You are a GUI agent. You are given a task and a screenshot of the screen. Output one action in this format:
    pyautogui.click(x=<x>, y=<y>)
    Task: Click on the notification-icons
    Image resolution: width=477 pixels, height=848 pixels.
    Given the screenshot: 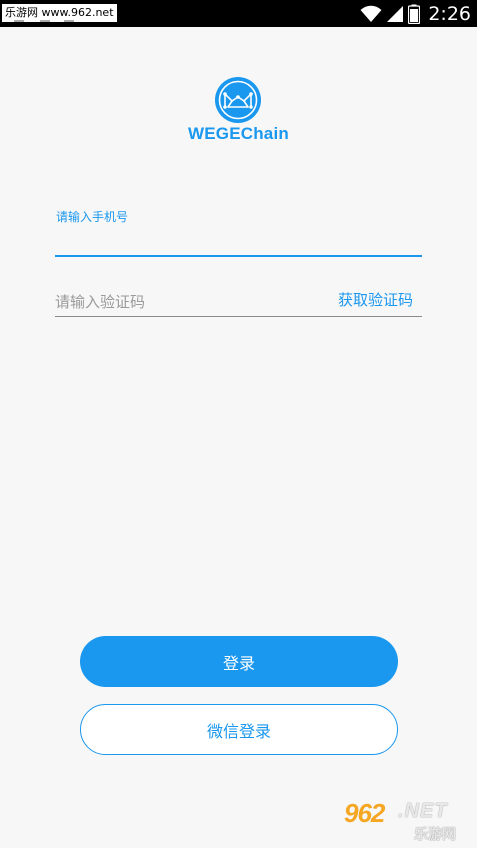 What is the action you would take?
    pyautogui.click(x=44, y=21)
    